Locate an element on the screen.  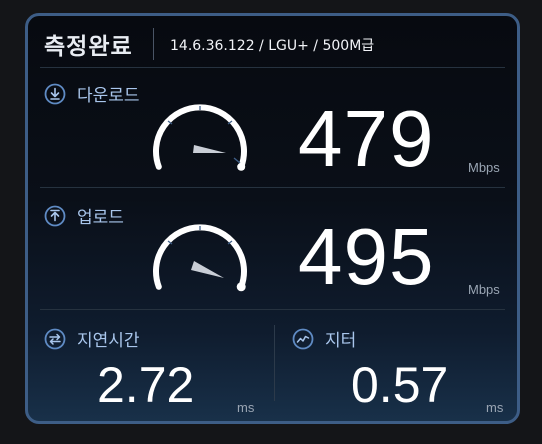
download-speed-value: 479 is located at coordinates (366, 138).